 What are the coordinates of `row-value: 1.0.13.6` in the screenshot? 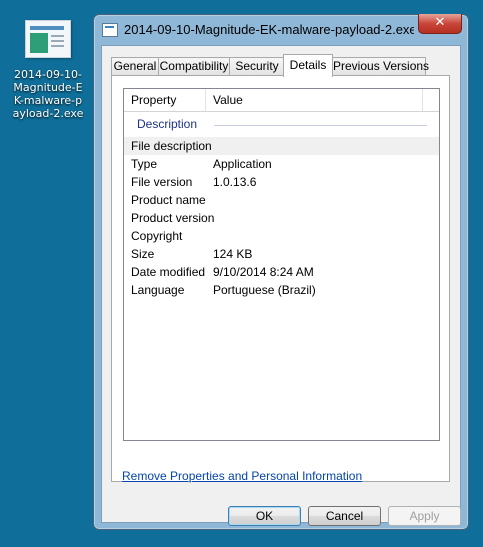 It's located at (235, 182).